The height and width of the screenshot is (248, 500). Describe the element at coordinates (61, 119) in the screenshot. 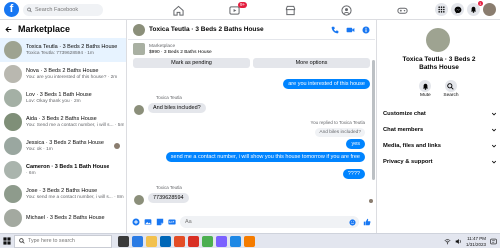

I see `conversation-name: Aida · 3 Beds 2 Baths House` at that location.